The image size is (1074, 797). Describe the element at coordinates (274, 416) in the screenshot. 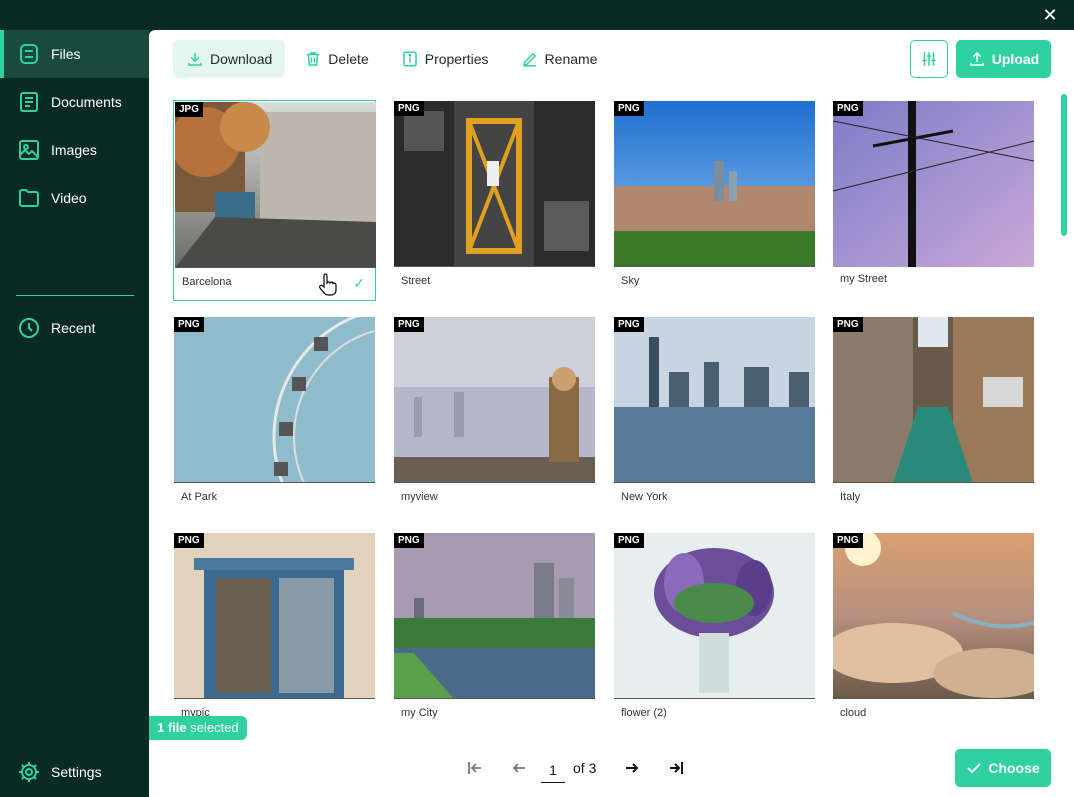

I see `file-card: PNG At Park` at that location.